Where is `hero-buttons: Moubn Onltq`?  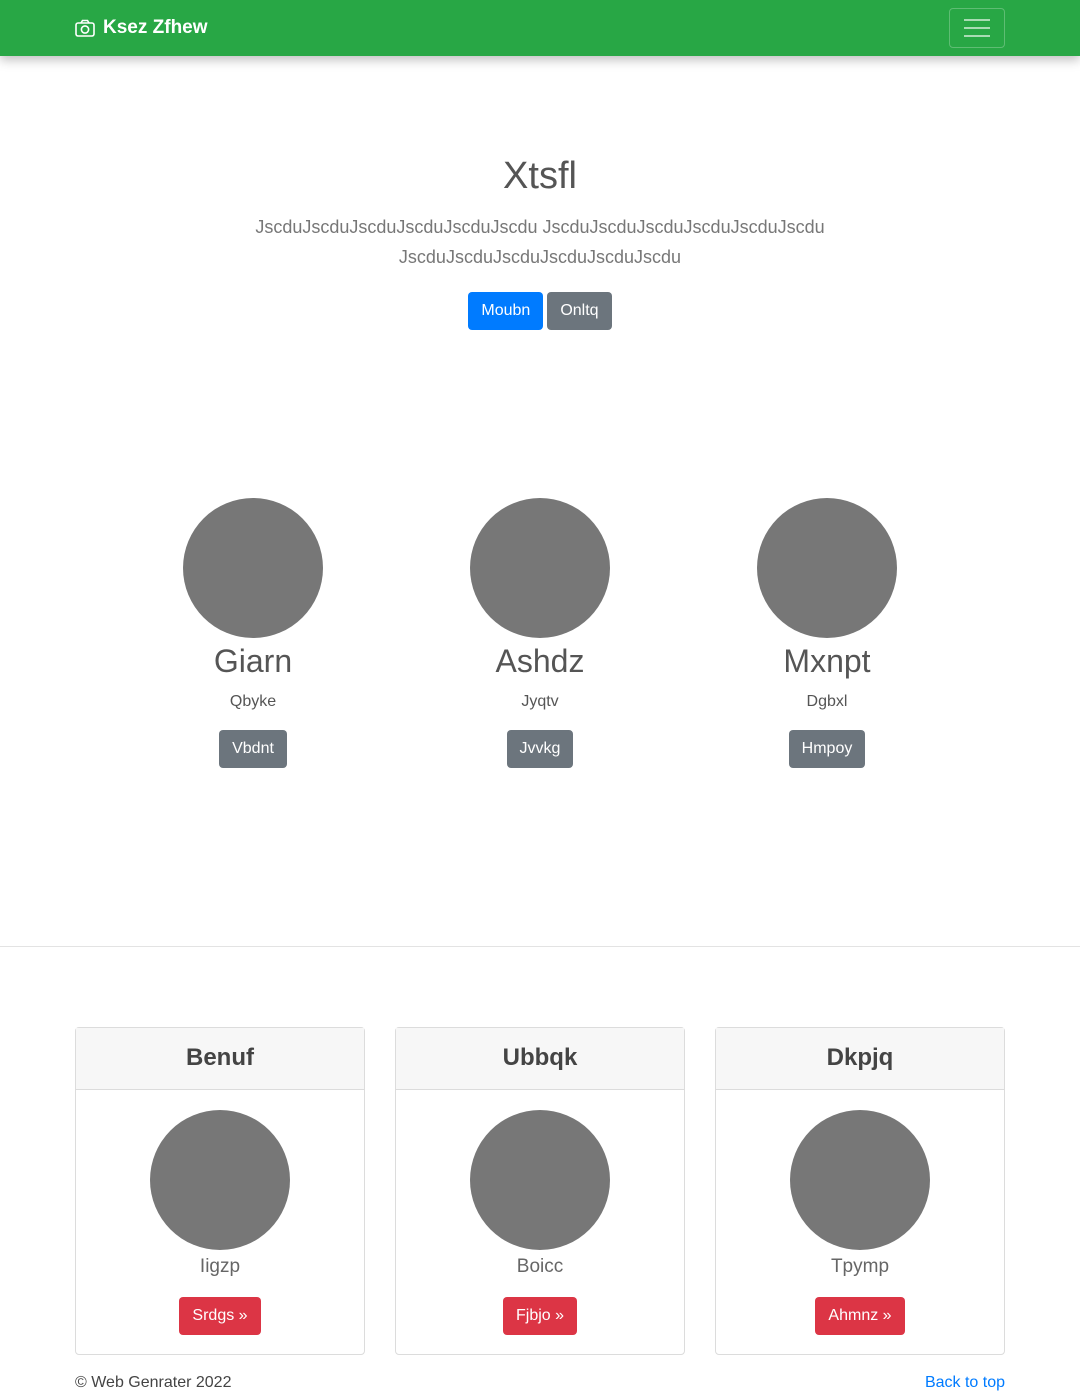 hero-buttons: Moubn Onltq is located at coordinates (540, 311).